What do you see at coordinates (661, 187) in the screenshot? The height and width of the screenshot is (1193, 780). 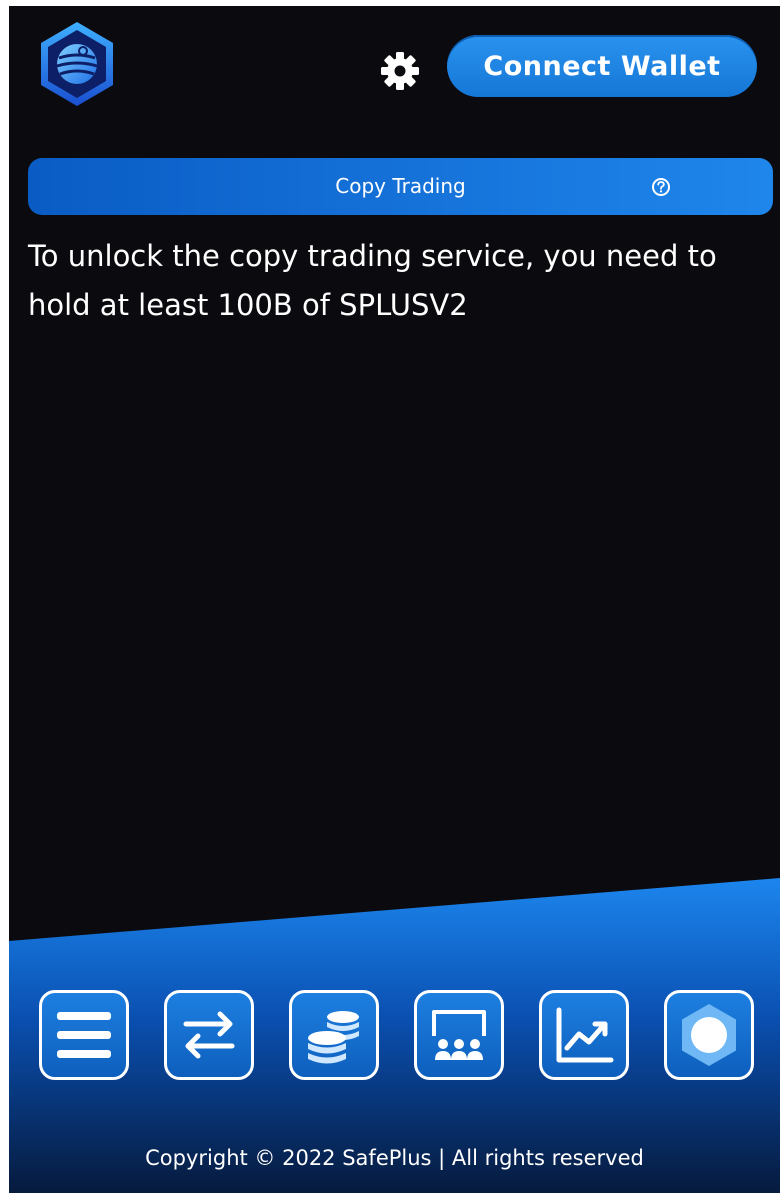 I see `question-circle-icon` at bounding box center [661, 187].